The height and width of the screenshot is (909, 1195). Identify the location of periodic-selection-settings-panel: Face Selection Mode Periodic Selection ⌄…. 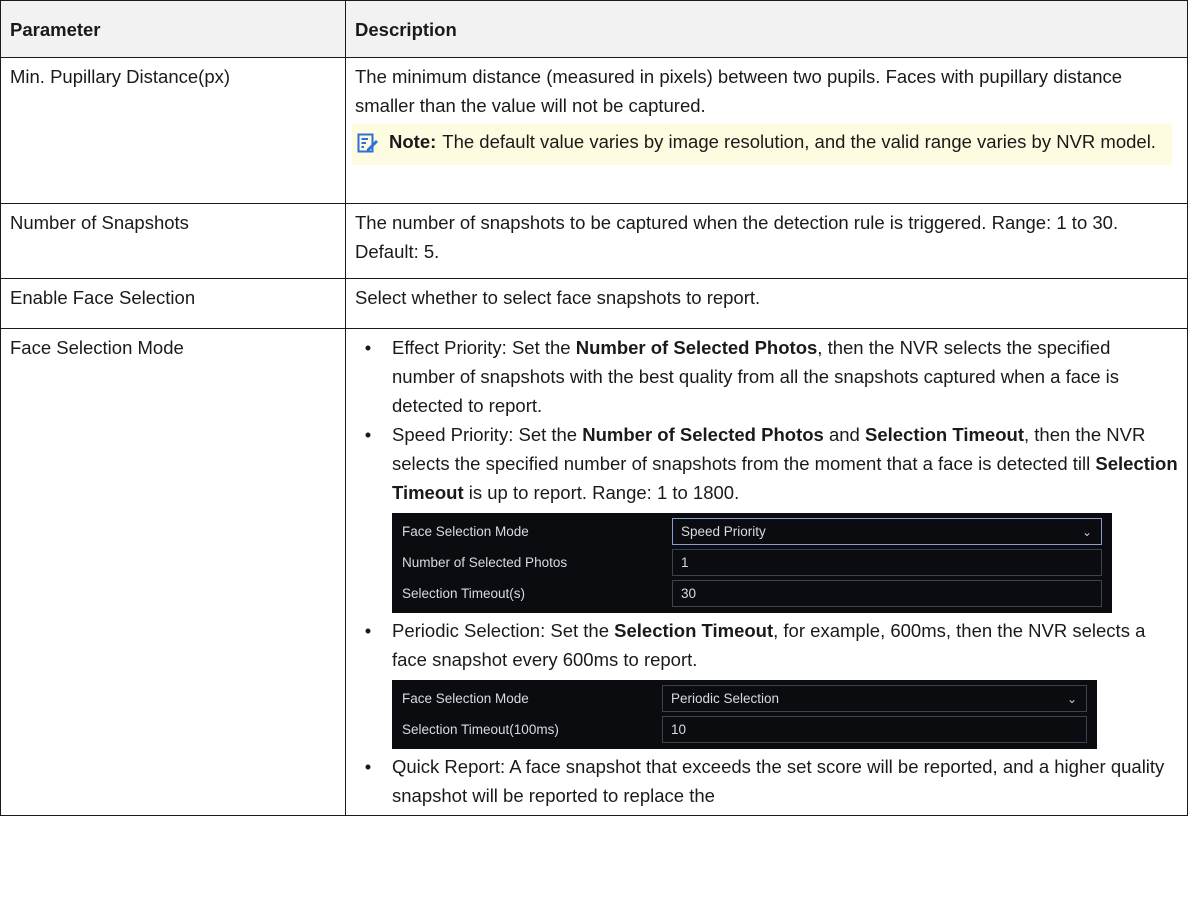
(744, 714).